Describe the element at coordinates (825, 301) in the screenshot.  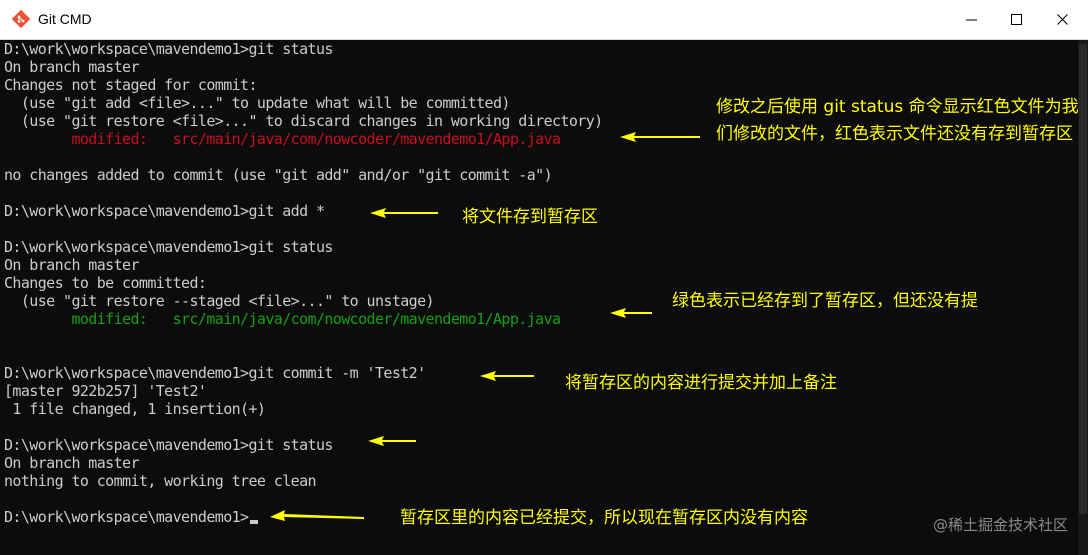
I see `annotation-staged: 绿色表示已经存到了暂存区，但还没有提` at that location.